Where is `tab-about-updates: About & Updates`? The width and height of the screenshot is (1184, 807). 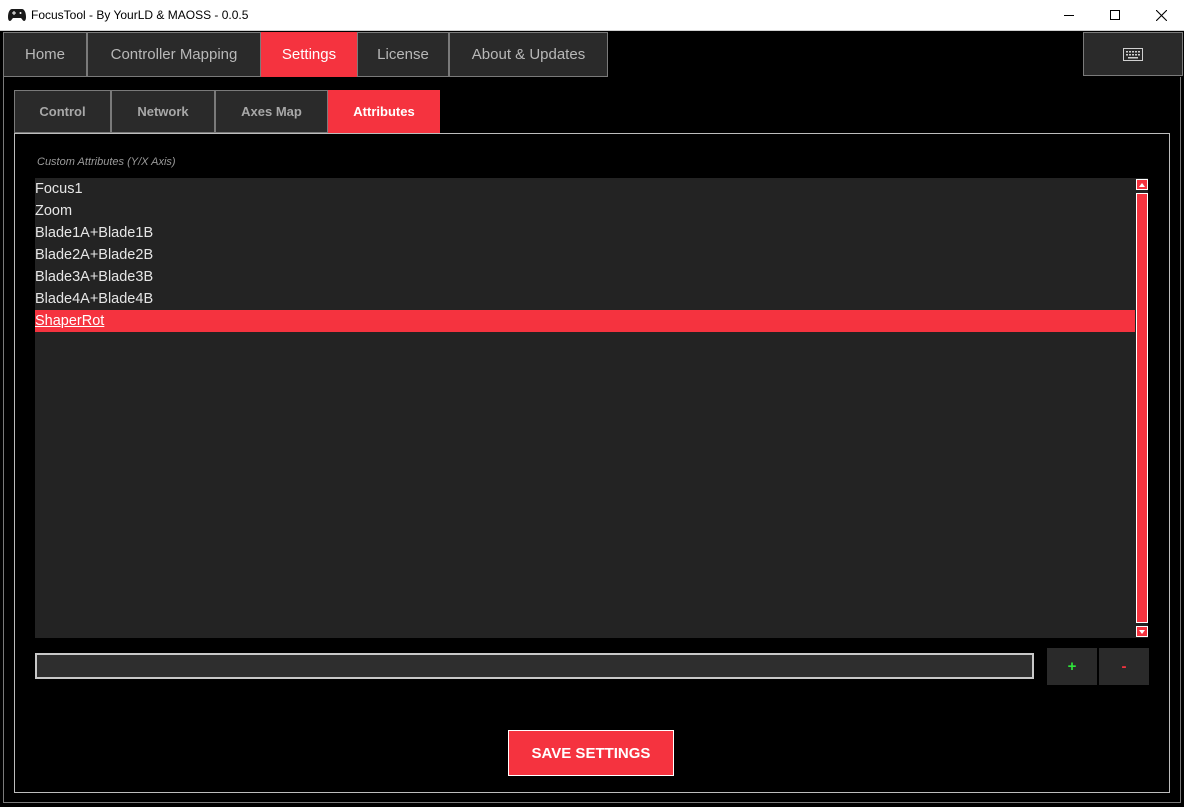 tab-about-updates: About & Updates is located at coordinates (528, 54).